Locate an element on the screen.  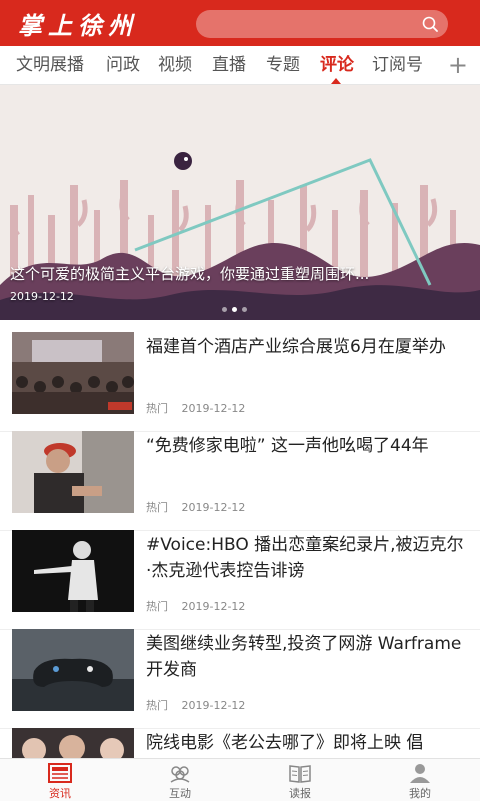
news-title: “免费修家电啦” 这一声他吆喝了44年 is located at coordinates (306, 446).